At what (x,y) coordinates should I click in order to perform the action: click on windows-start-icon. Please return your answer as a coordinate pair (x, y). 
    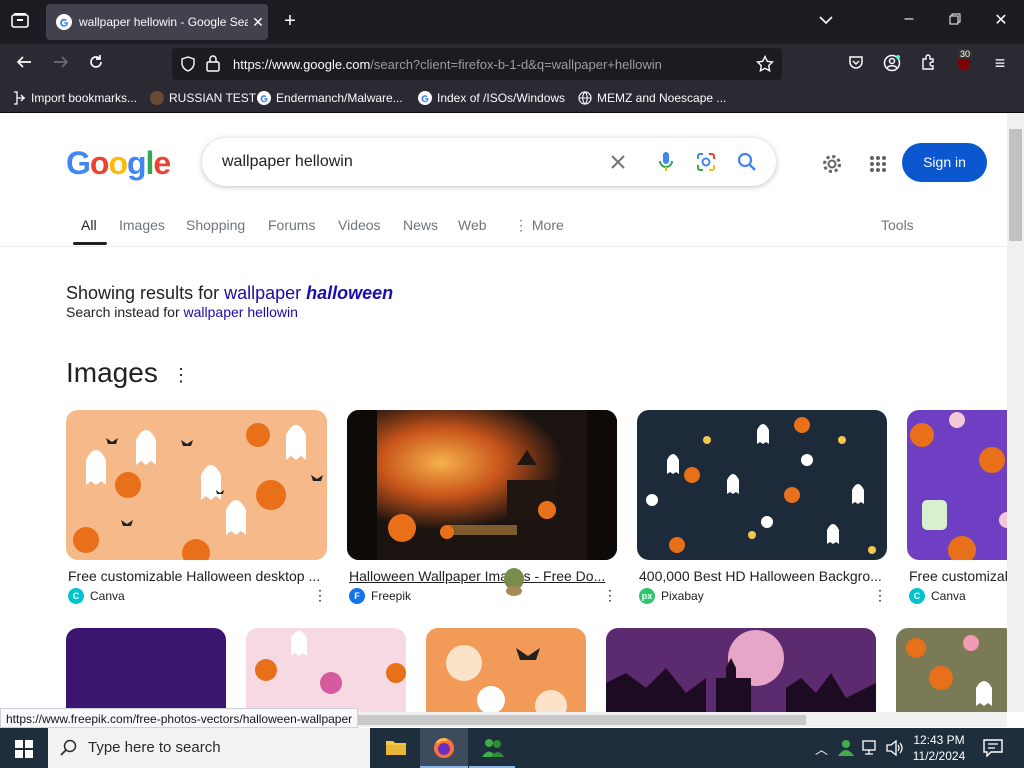
    Looking at the image, I should click on (24, 749).